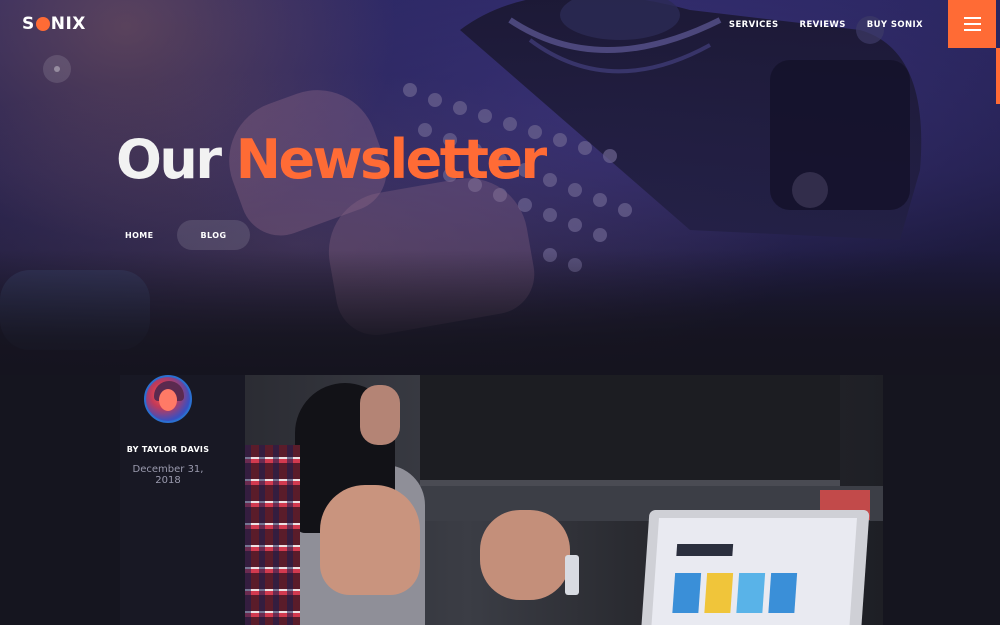 The image size is (1000, 625). I want to click on post-date: December 31, 2018, so click(168, 475).